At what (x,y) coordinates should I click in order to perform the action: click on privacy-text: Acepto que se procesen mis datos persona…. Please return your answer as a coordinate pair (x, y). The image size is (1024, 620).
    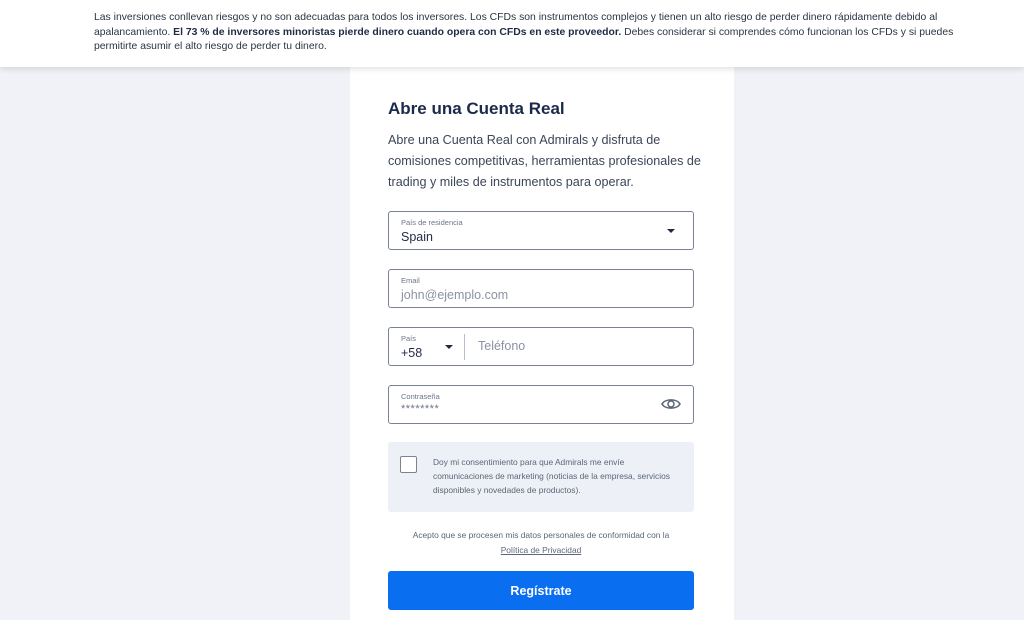
    Looking at the image, I should click on (541, 535).